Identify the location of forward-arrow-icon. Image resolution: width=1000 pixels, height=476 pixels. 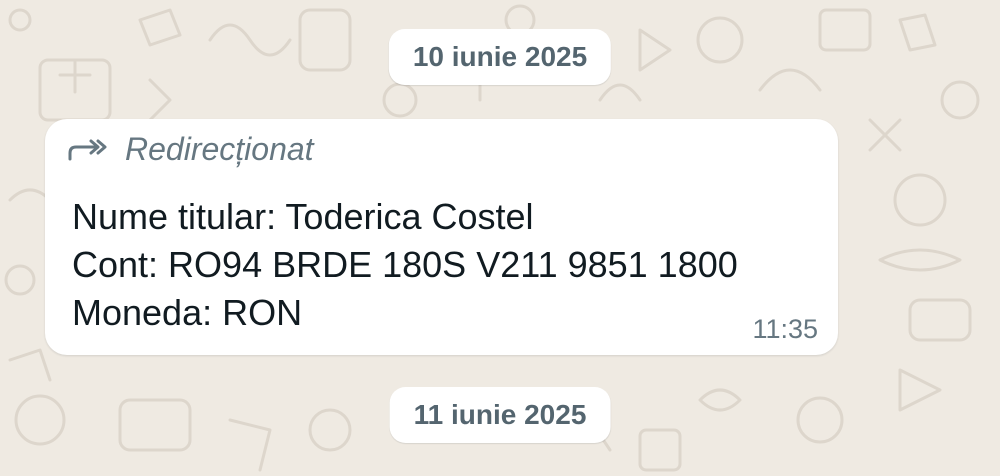
(87, 149).